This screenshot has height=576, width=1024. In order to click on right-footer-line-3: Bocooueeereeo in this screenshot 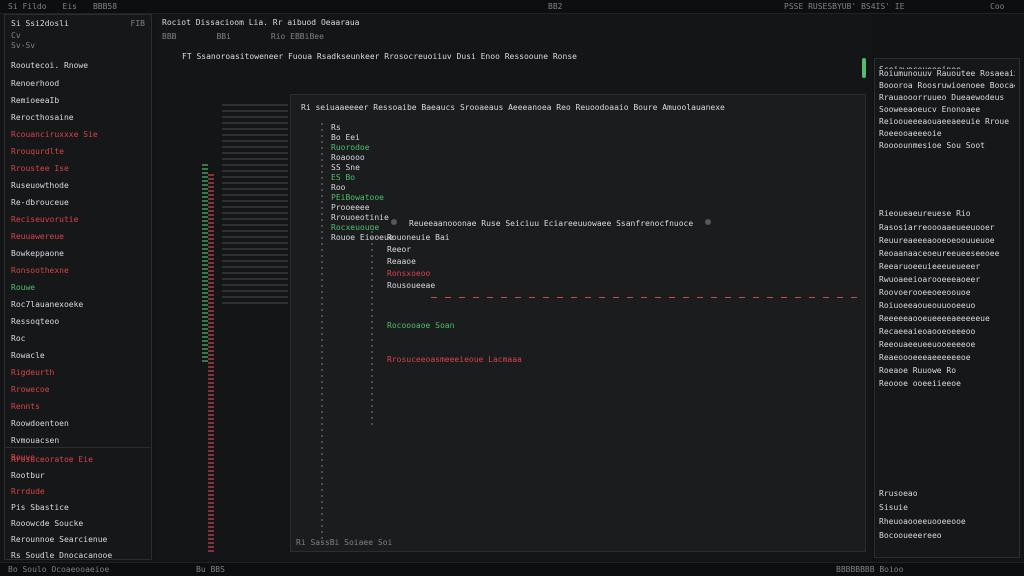, I will do `click(910, 535)`.